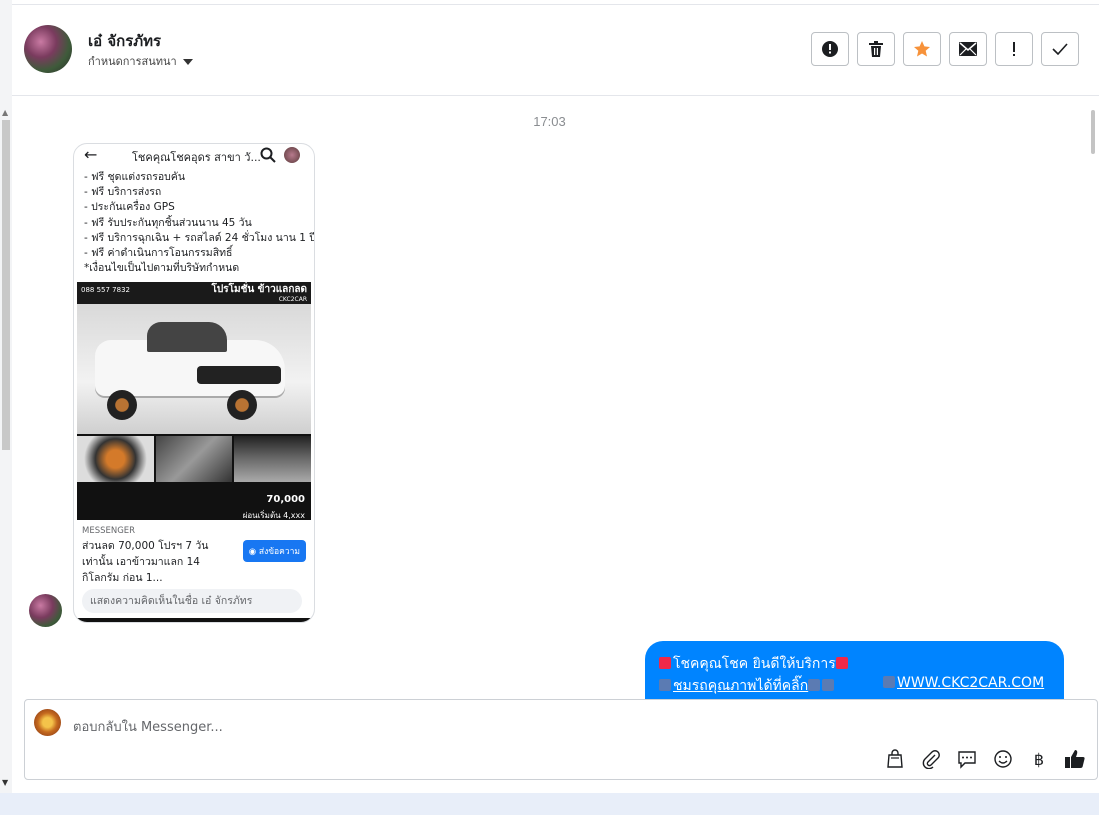  What do you see at coordinates (741, 686) in the screenshot?
I see `message-line-2-text: ชมรถคุณภาพได้ที่คลิ๊ก` at bounding box center [741, 686].